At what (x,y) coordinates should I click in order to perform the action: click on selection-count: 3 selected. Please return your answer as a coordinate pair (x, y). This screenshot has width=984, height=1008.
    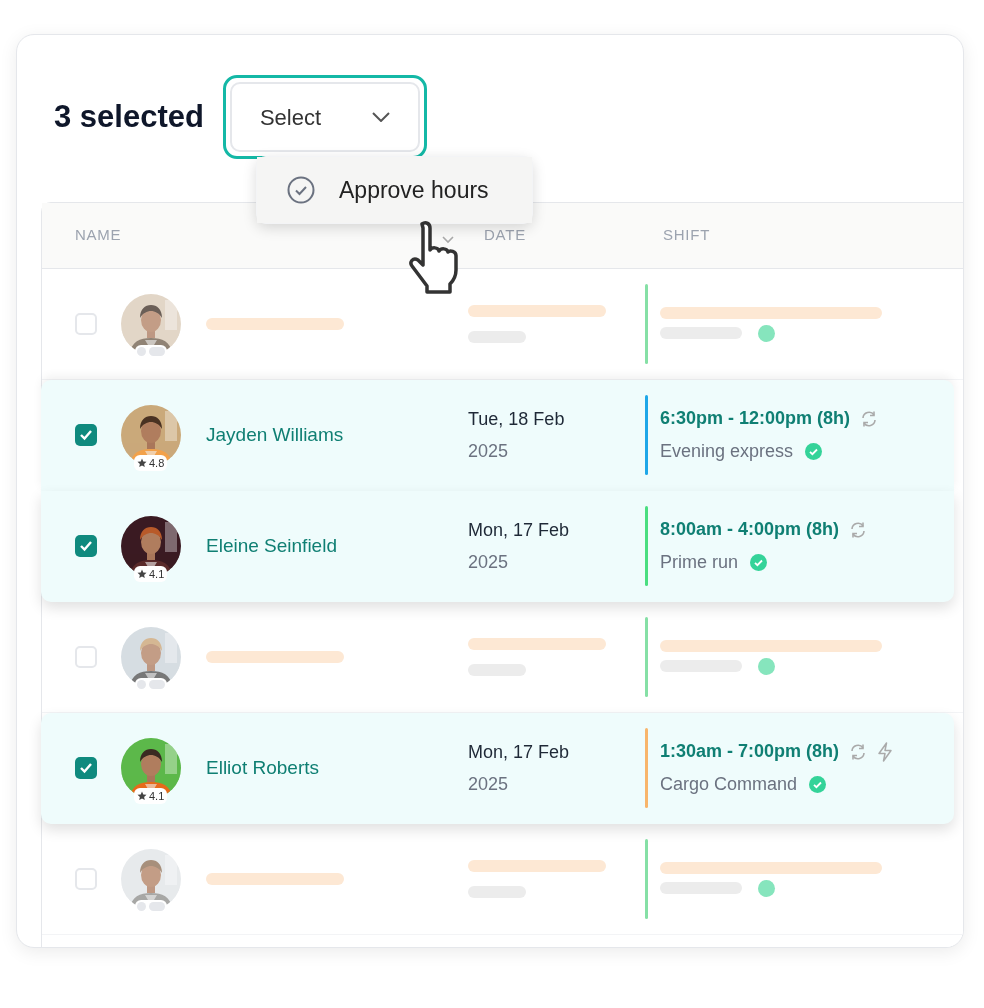
    Looking at the image, I should click on (129, 116).